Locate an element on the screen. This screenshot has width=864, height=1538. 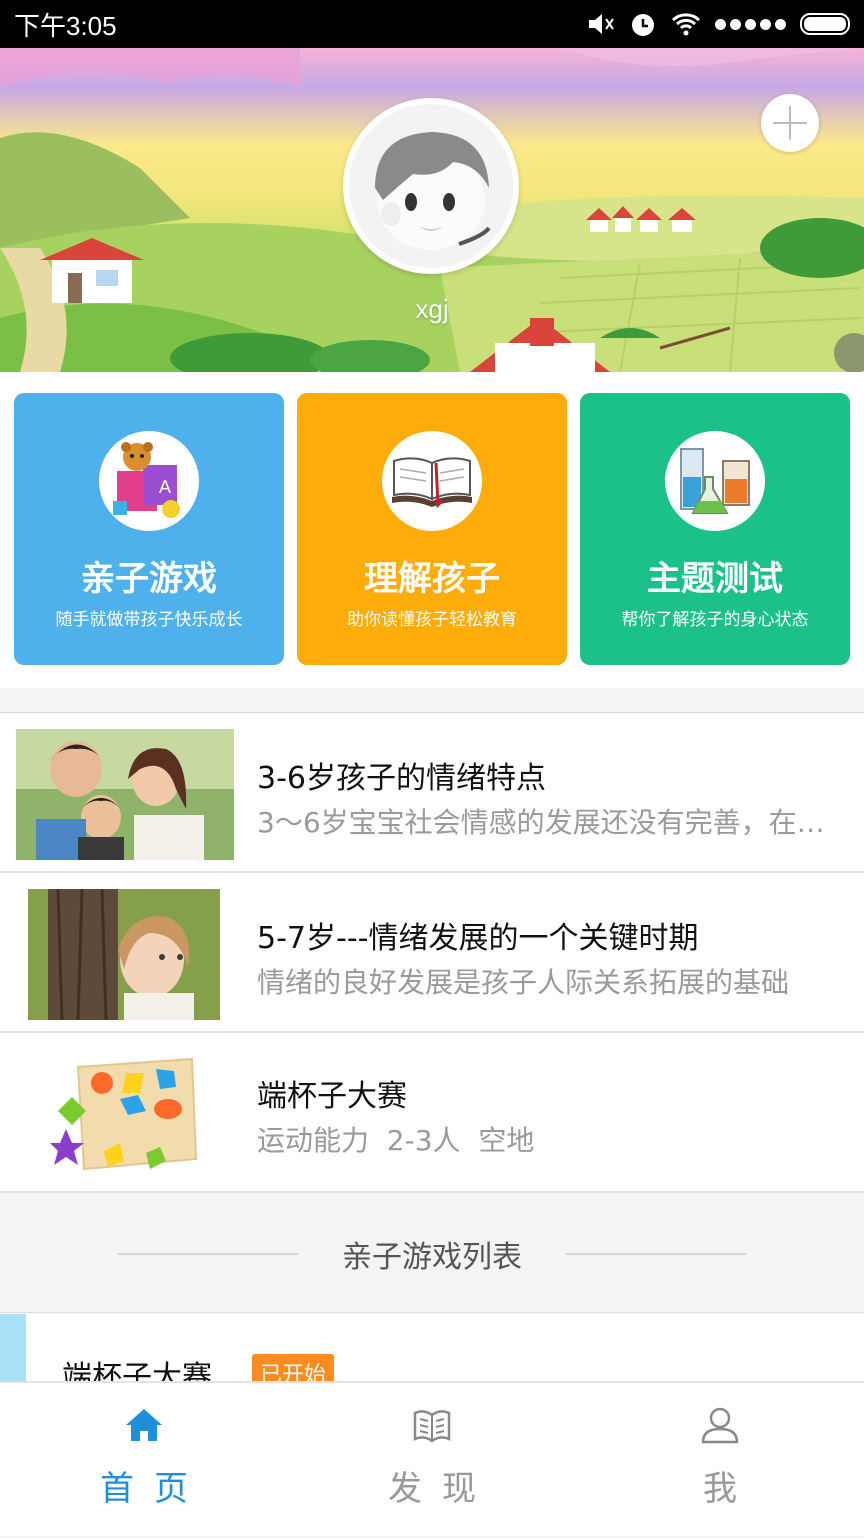
card-parent-child-games: A 亲子游戏 随手就做带孩子快乐成长 is located at coordinates (149, 529).